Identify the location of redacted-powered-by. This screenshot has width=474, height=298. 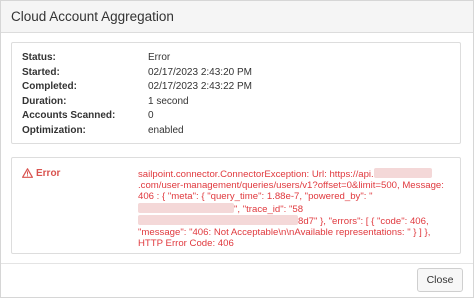
(186, 207).